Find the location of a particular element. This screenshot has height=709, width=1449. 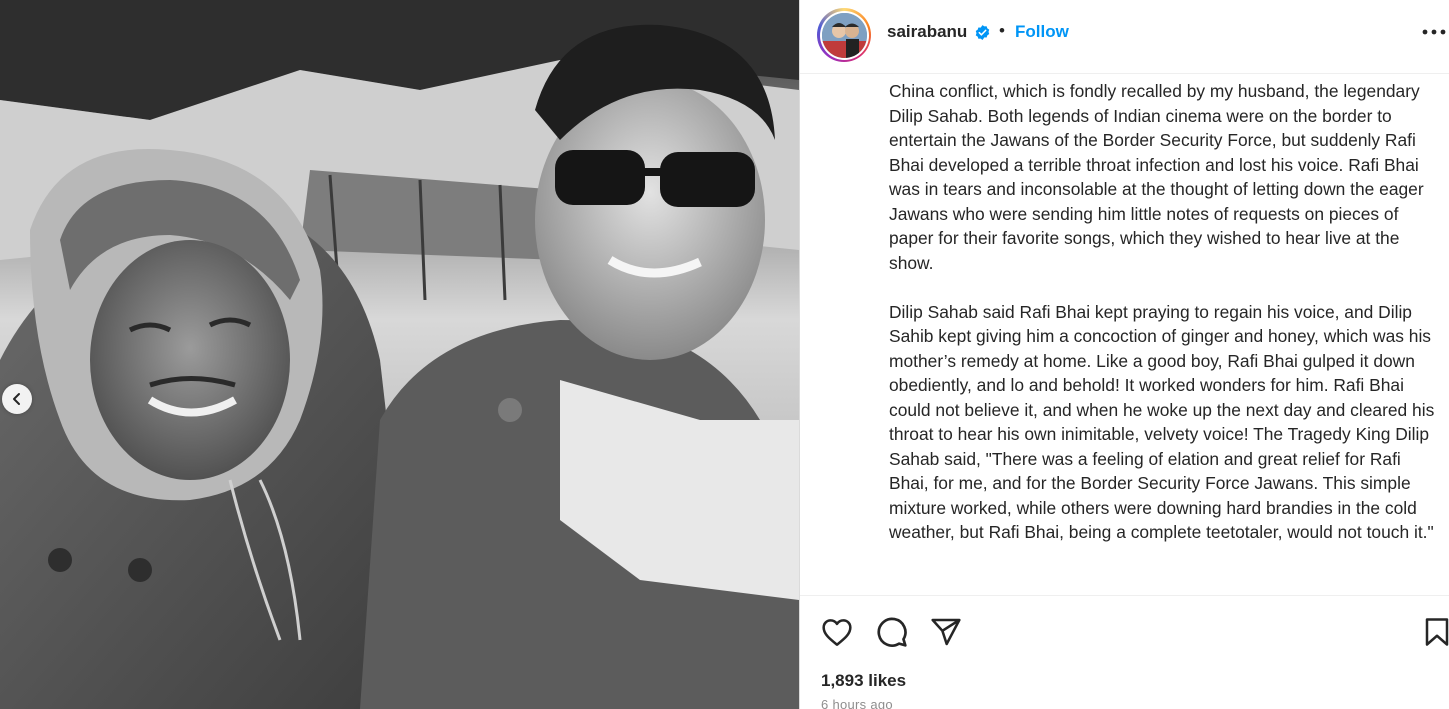

post-actions: 1,893 likes 6 hours ago is located at coordinates (1124, 652).